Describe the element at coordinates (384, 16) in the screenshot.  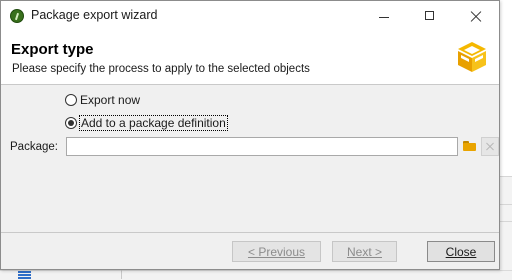
I see `minimize-button` at that location.